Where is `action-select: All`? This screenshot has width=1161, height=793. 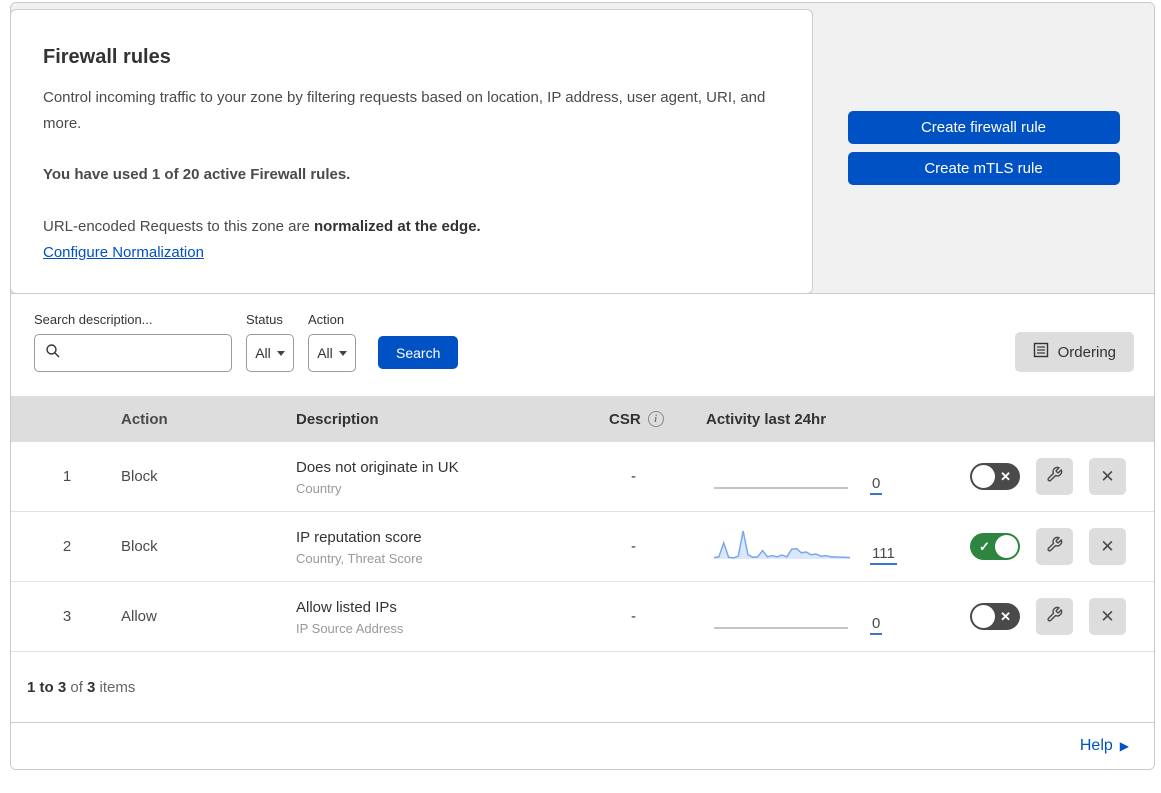
action-select: All is located at coordinates (332, 353).